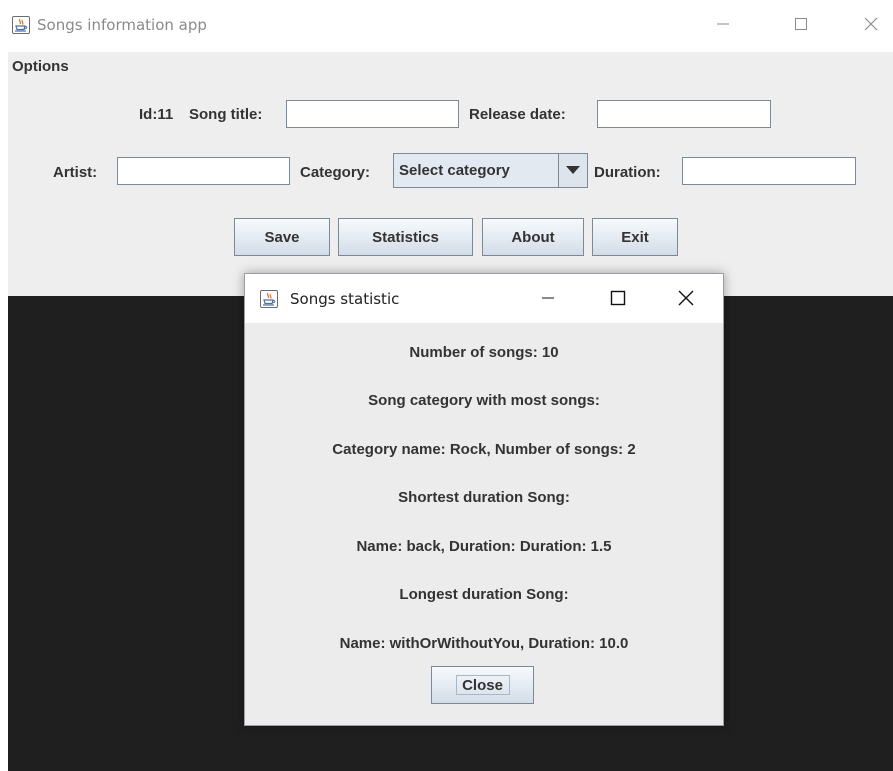 Image resolution: width=893 pixels, height=771 pixels. What do you see at coordinates (345, 299) in the screenshot?
I see `dialog-title: Songs statistic` at bounding box center [345, 299].